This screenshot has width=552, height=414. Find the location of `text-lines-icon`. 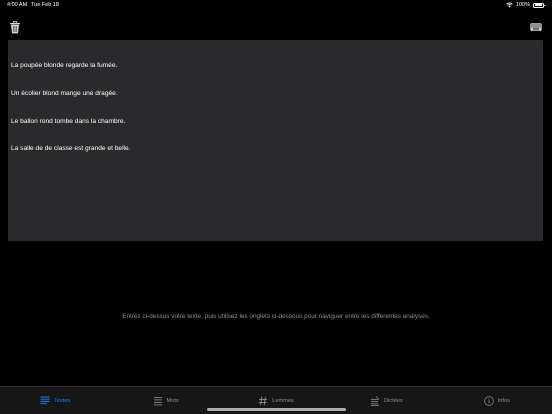

text-lines-icon is located at coordinates (45, 400).